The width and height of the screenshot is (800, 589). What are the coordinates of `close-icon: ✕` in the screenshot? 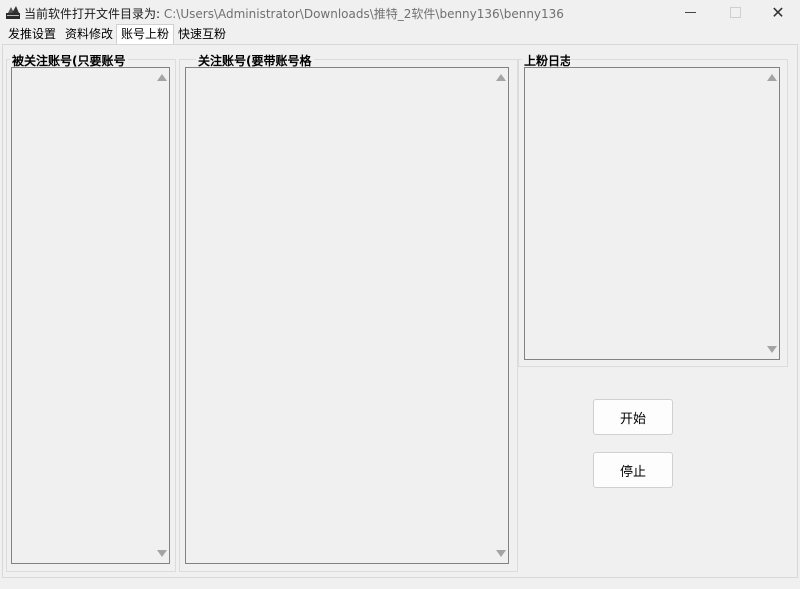 It's located at (778, 12).